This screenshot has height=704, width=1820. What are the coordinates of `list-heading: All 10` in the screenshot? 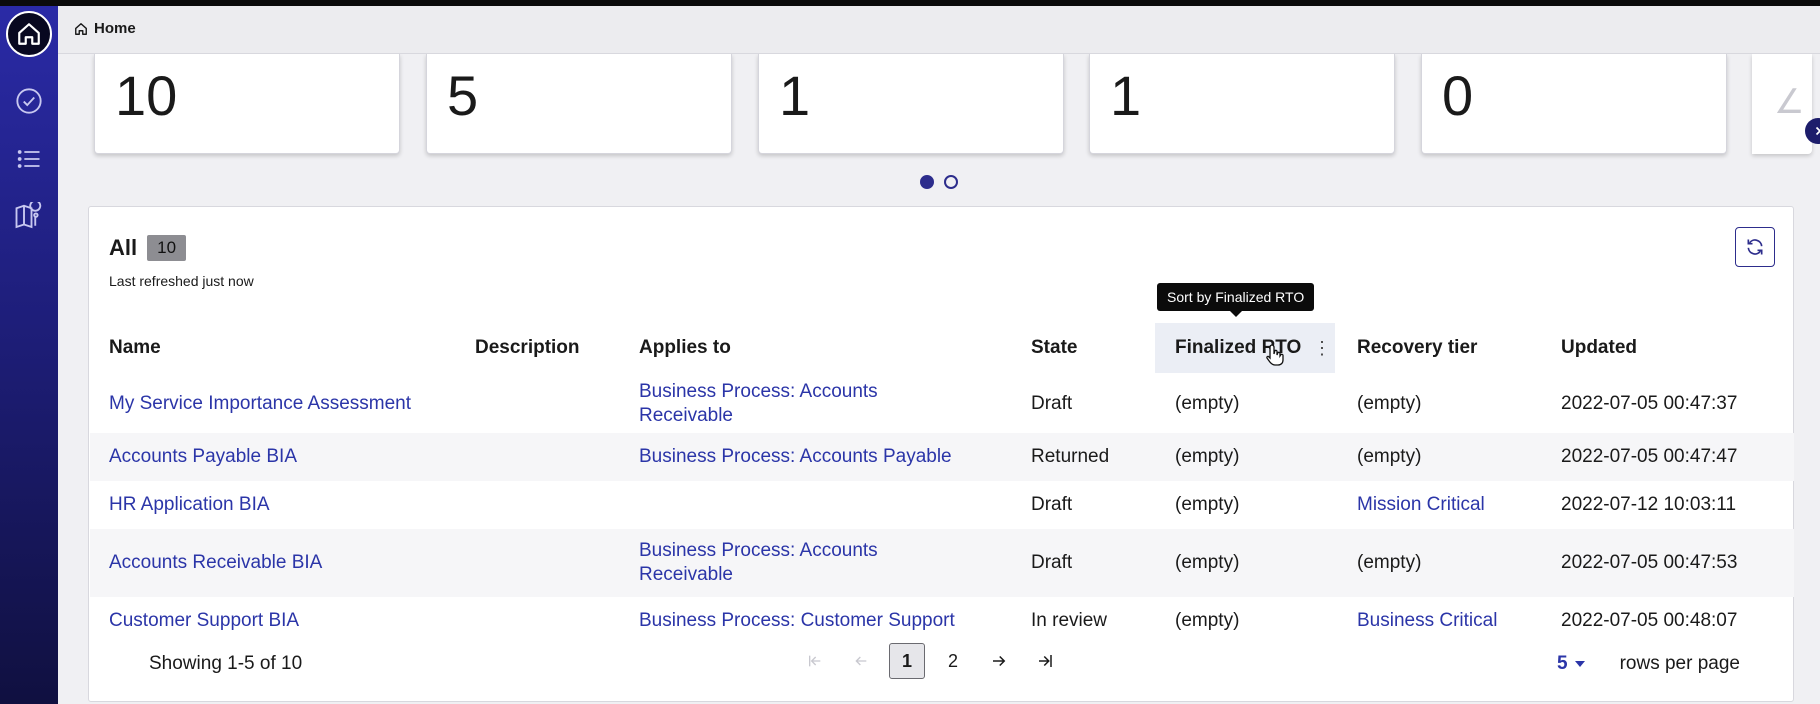 It's located at (148, 248).